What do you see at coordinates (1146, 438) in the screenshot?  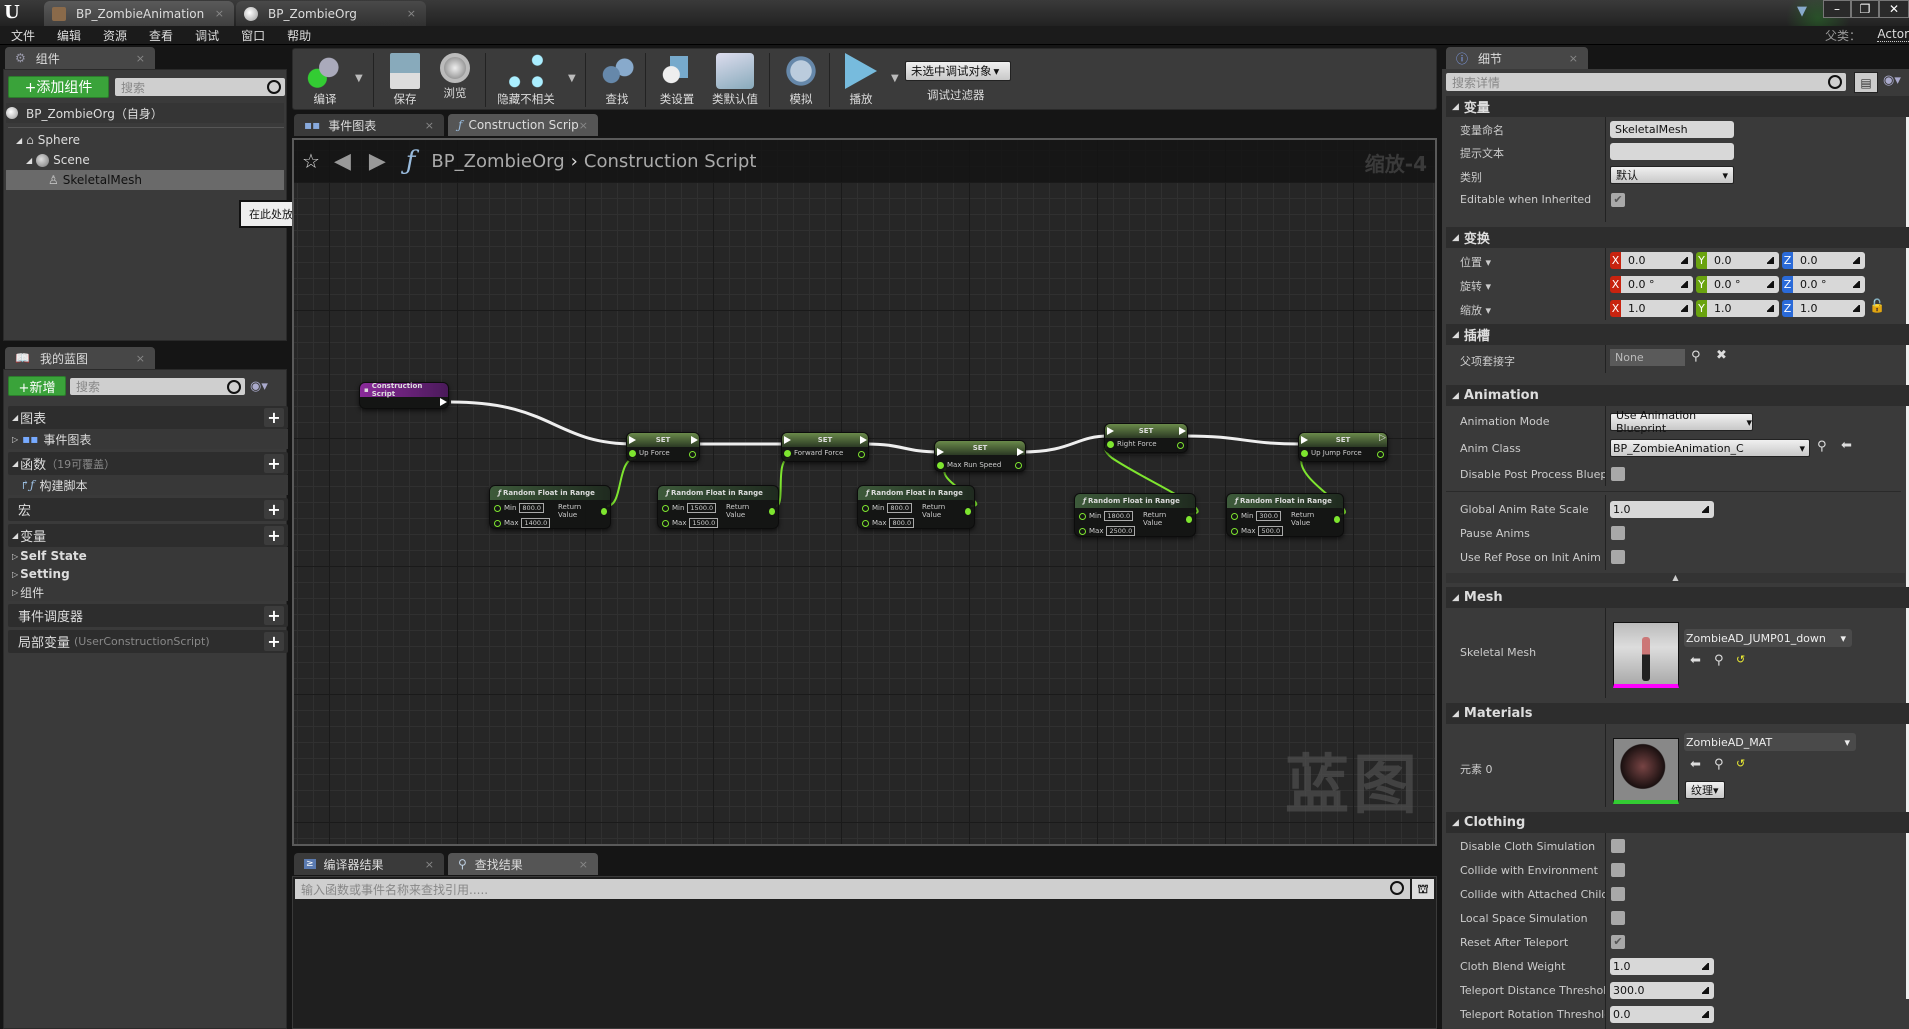 I see `set-node-right-force: SET Right Force` at bounding box center [1146, 438].